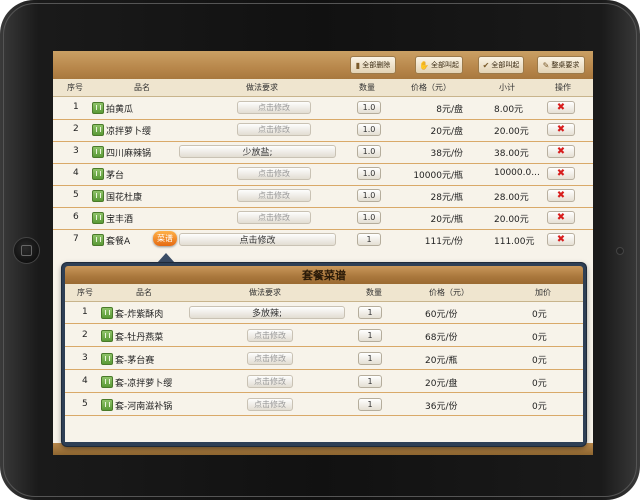  I want to click on order-row-combo: 7 套餐A 菜谱 点击修改 1 111元/份 111.00元 ✖, so click(323, 240).